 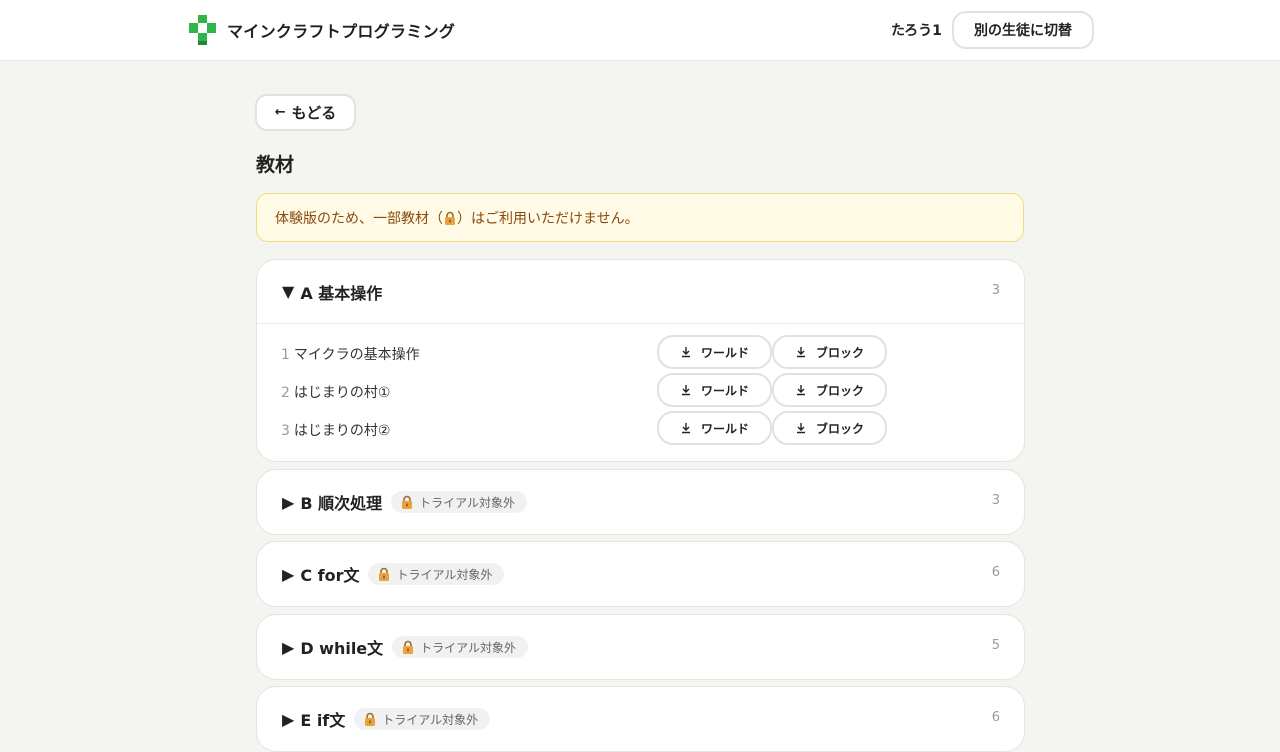 I want to click on section-card-d: ▶ D while文 トライアル対象外 5, so click(x=640, y=647).